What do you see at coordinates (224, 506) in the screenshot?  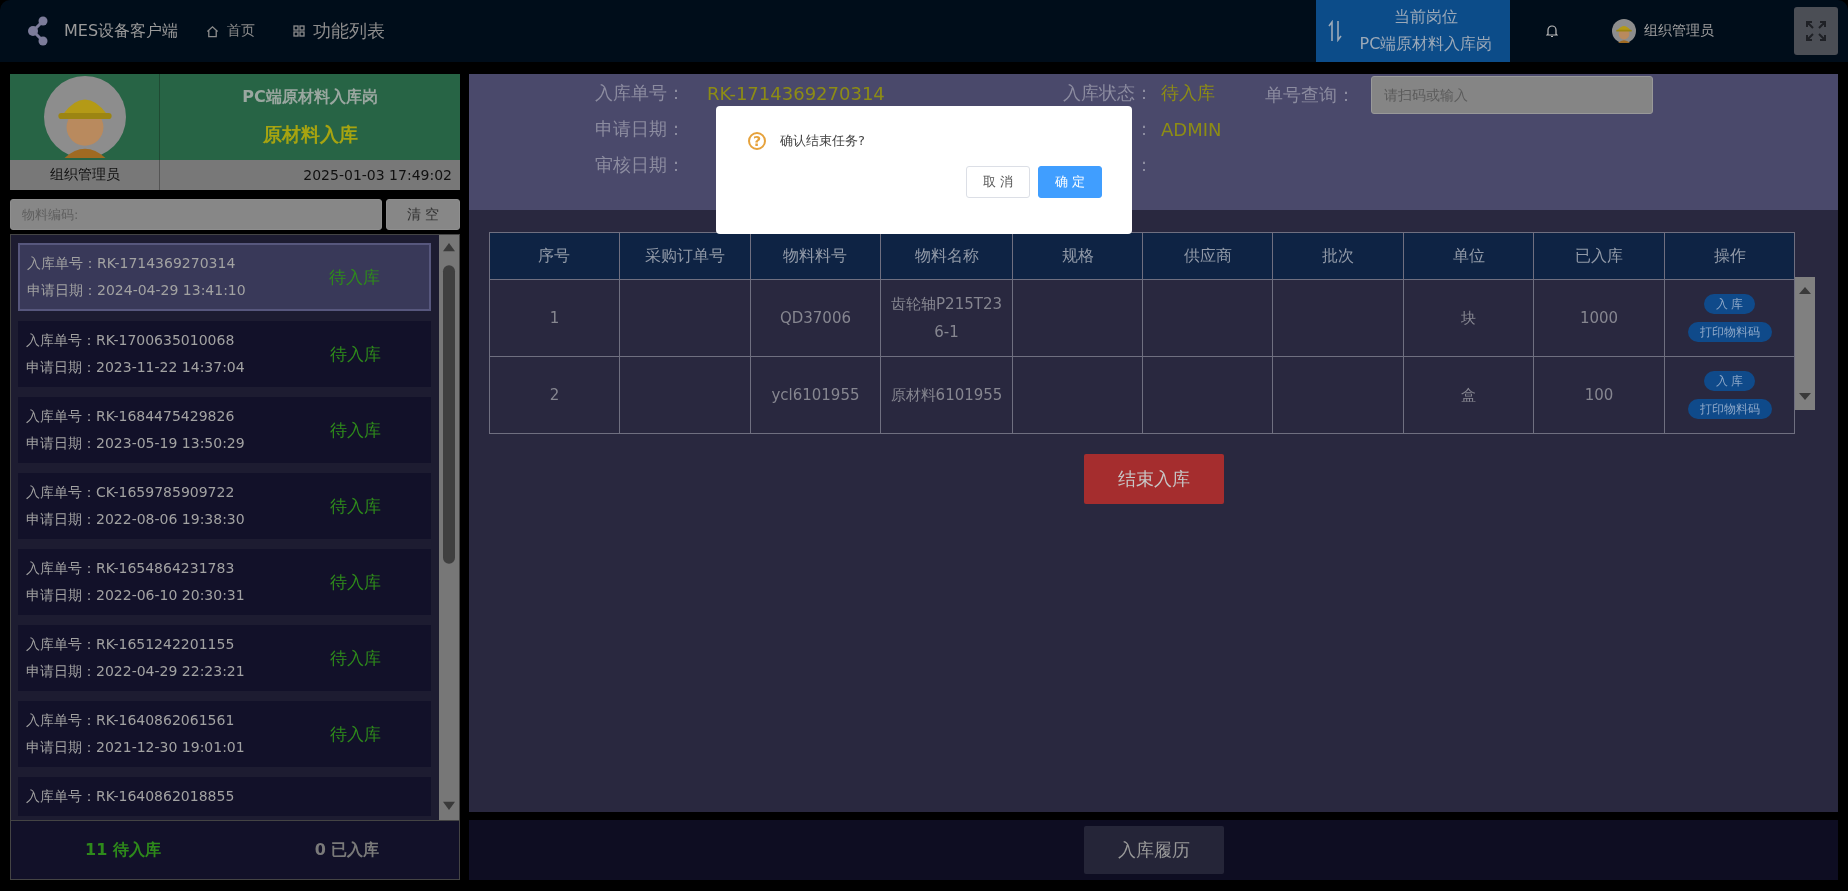 I see `order-item: 入库单号：CK-1659785909722 申请日期：2022-08-06 19:38:30 待入库` at bounding box center [224, 506].